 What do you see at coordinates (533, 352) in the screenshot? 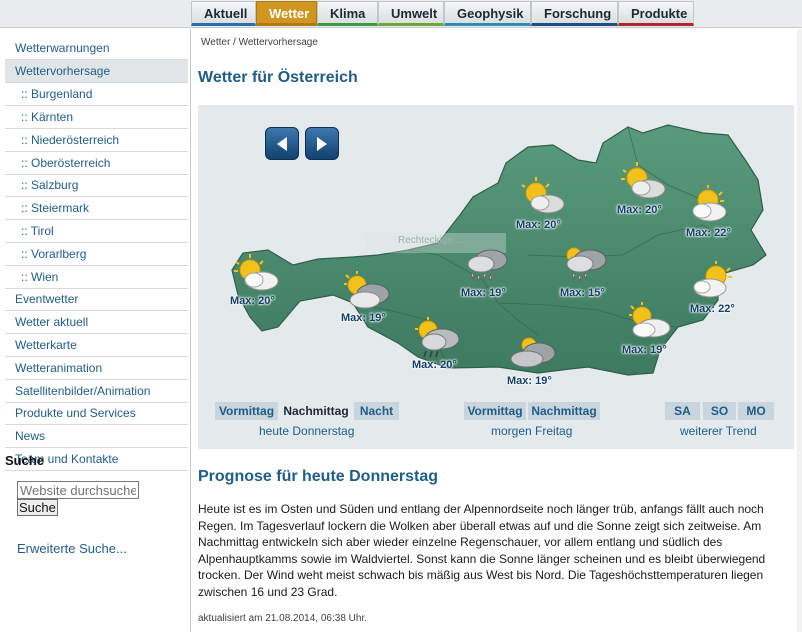
I see `cloudy-icon` at bounding box center [533, 352].